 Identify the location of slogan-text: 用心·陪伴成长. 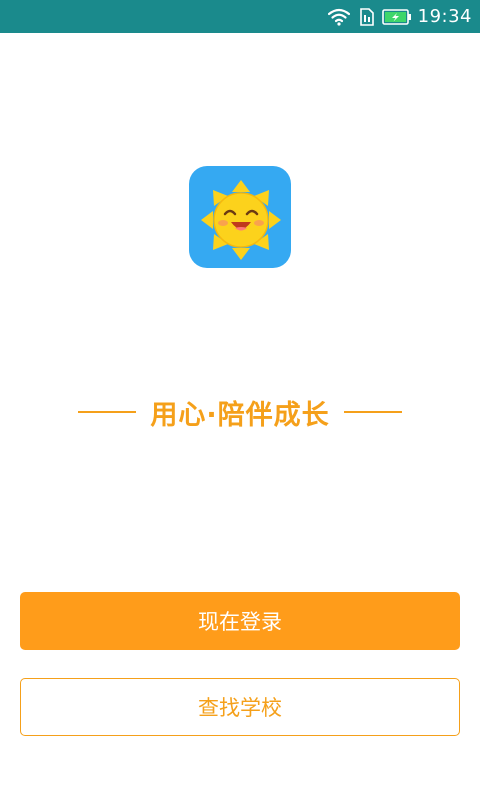
(240, 415).